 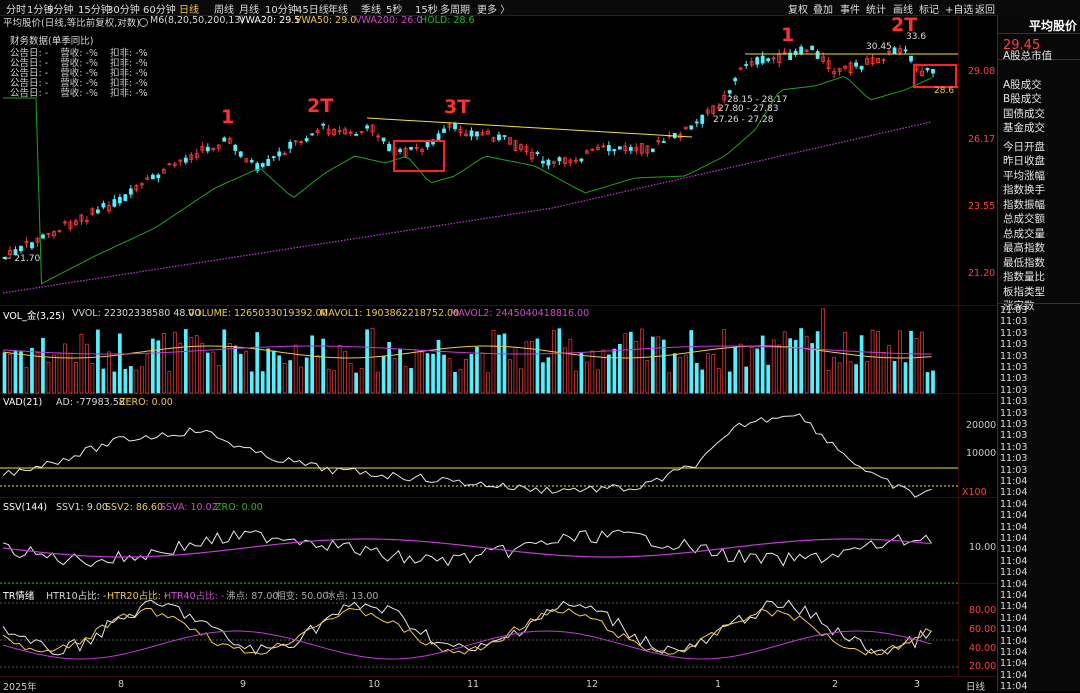 I want to click on stat-item: B股成交, so click(x=1022, y=98).